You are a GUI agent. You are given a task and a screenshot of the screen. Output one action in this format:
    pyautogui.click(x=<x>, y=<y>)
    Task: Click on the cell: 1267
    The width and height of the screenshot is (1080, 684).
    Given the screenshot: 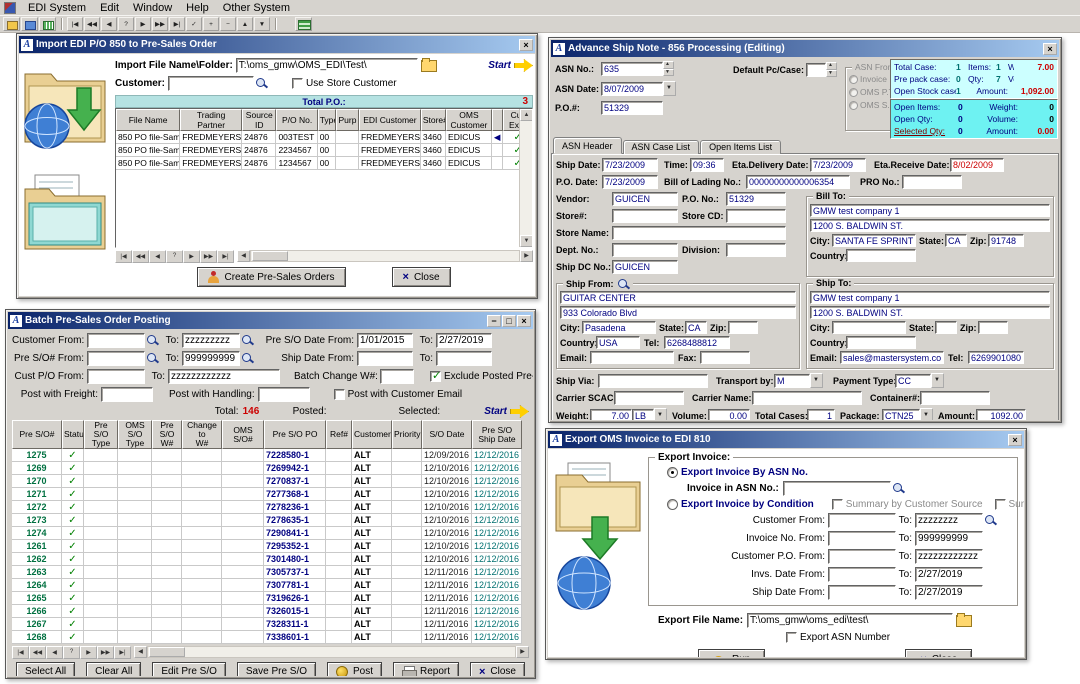 What is the action you would take?
    pyautogui.click(x=37, y=624)
    